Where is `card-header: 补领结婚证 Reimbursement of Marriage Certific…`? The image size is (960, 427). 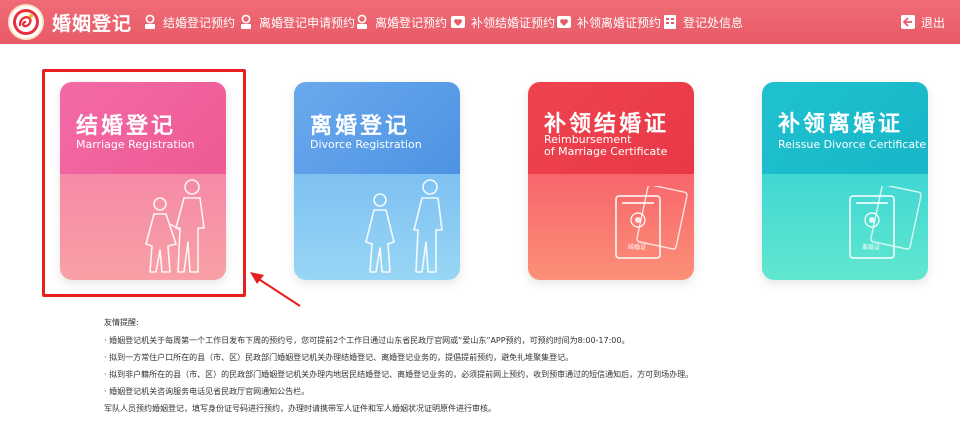
card-header: 补领结婚证 Reimbursement of Marriage Certific… is located at coordinates (611, 128).